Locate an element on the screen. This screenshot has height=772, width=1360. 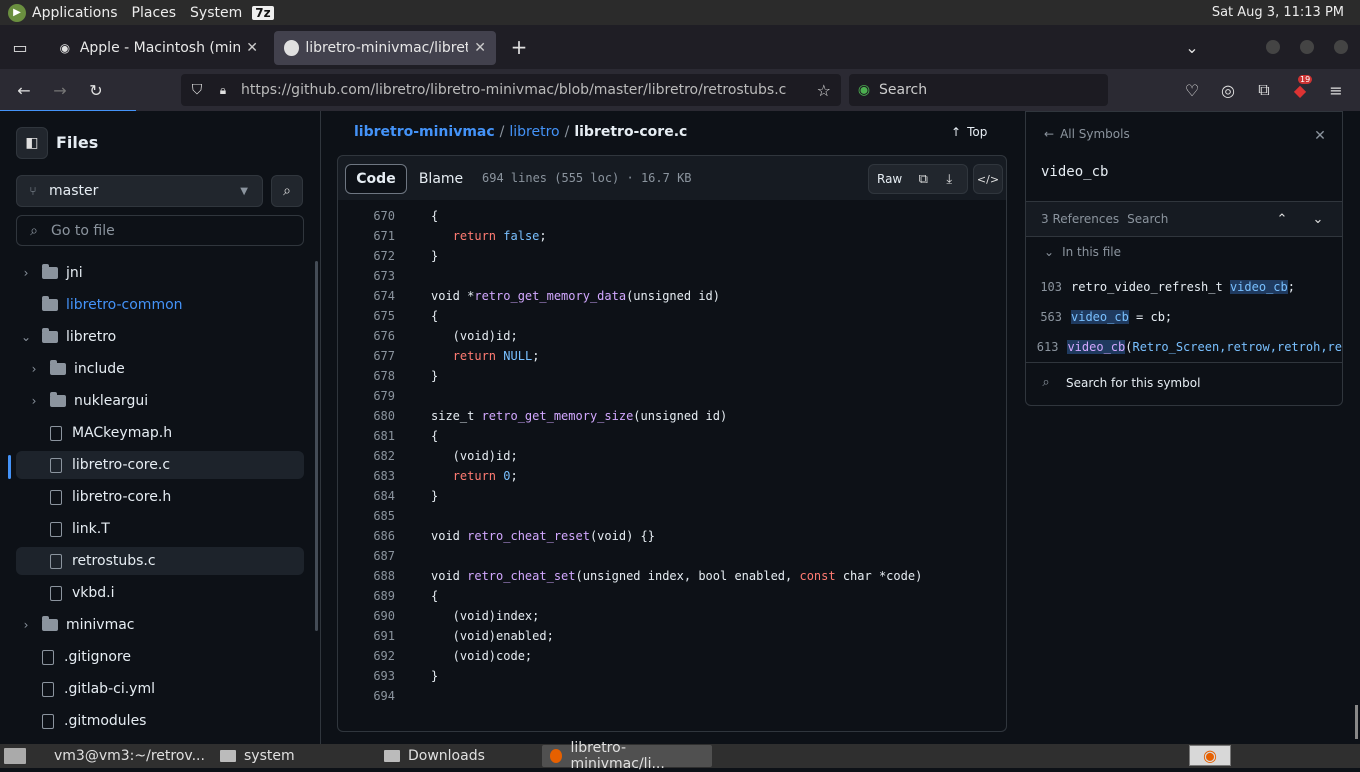
in-this-file-toggle: ⌄ In this file is located at coordinates (1082, 252).